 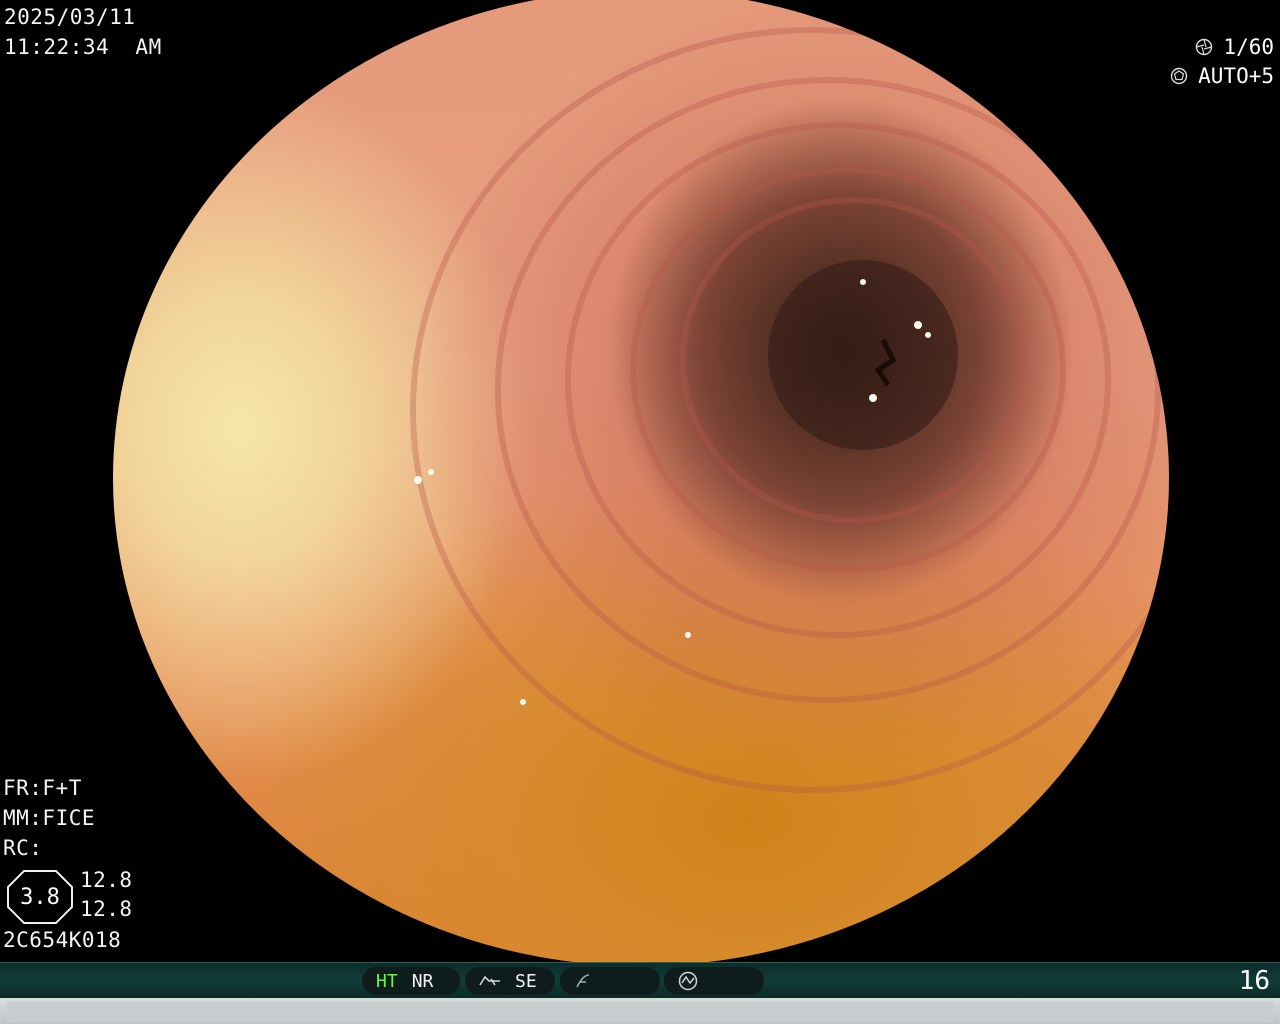 I want to click on bottom-strip-inner, so click(x=640, y=1012).